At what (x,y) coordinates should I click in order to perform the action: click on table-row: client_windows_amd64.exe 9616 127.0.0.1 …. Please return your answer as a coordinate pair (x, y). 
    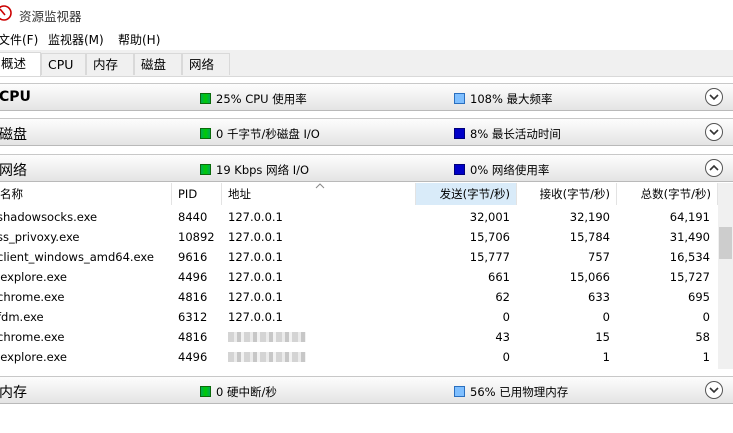
    Looking at the image, I should click on (366, 257).